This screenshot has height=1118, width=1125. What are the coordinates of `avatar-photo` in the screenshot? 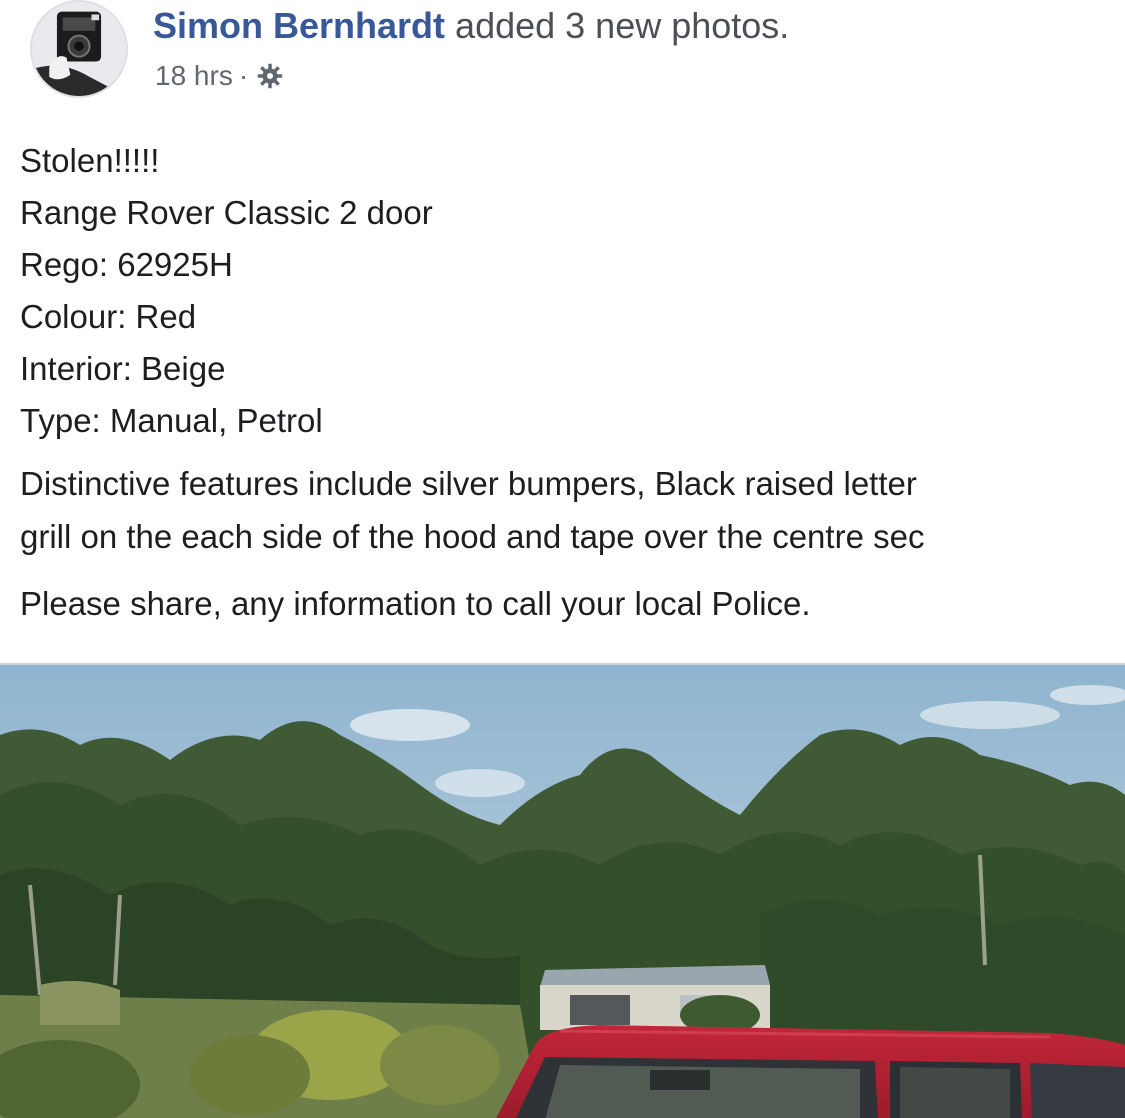 It's located at (79, 49).